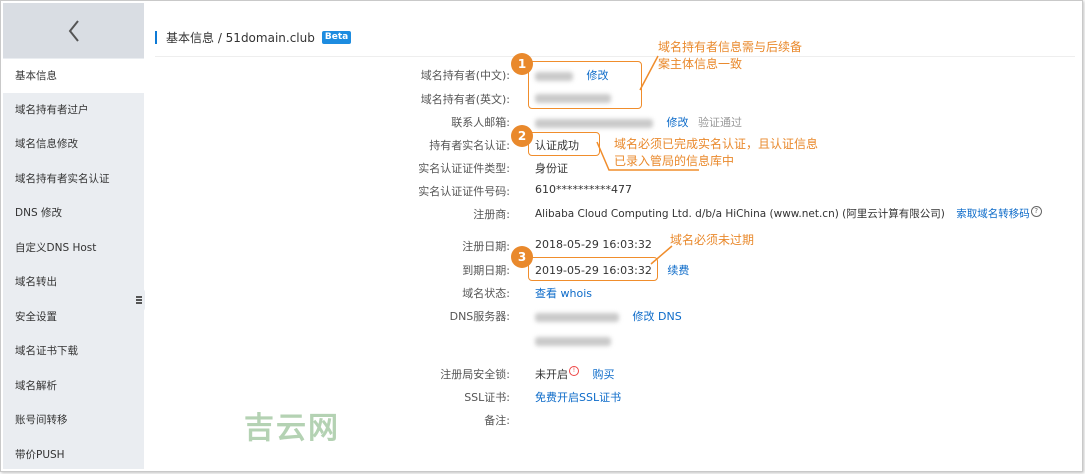 This screenshot has height=474, width=1085. Describe the element at coordinates (491, 214) in the screenshot. I see `registrar-label: 注册商:` at that location.